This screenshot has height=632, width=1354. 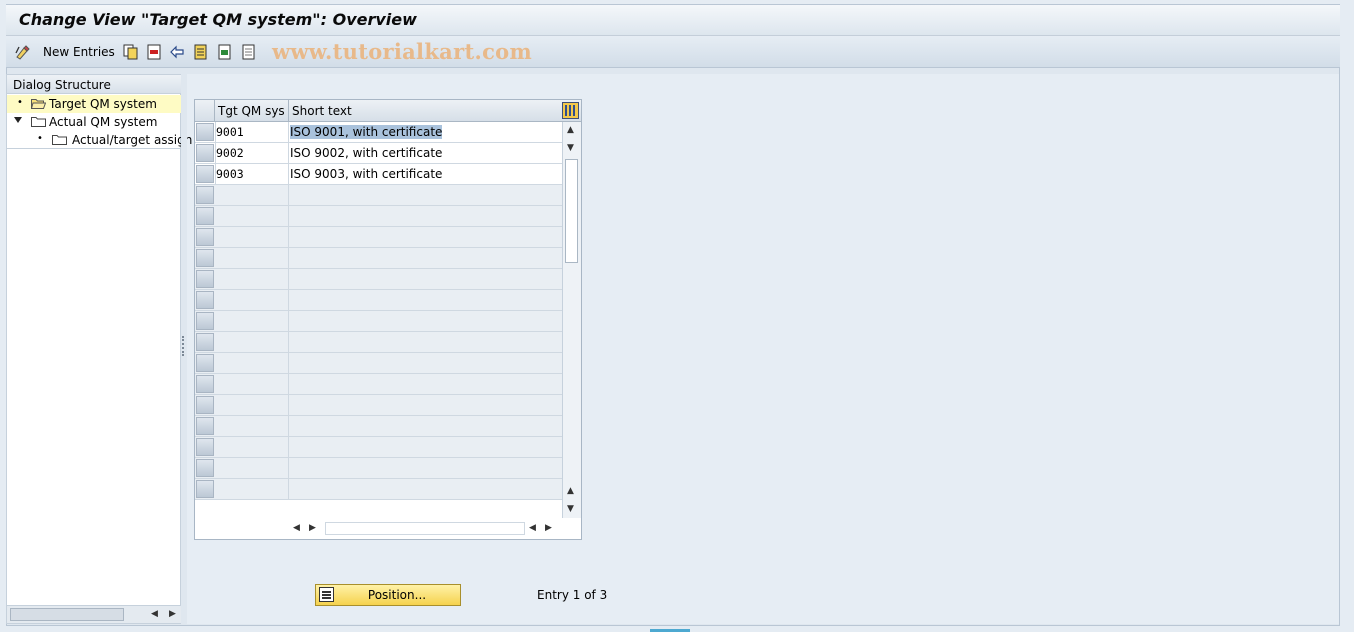 I want to click on column-header-short-text: Short text, so click(x=322, y=111).